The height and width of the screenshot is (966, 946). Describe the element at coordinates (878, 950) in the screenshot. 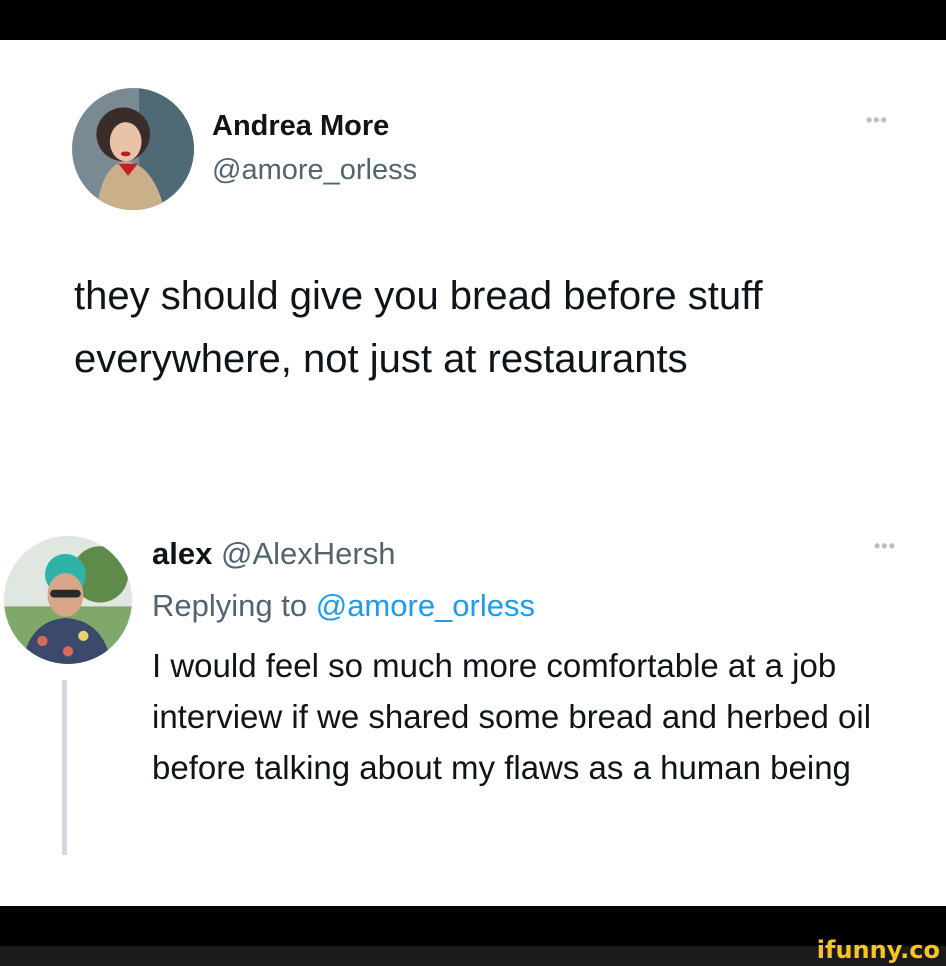

I see `ifunny-watermark: ifunny.co` at that location.